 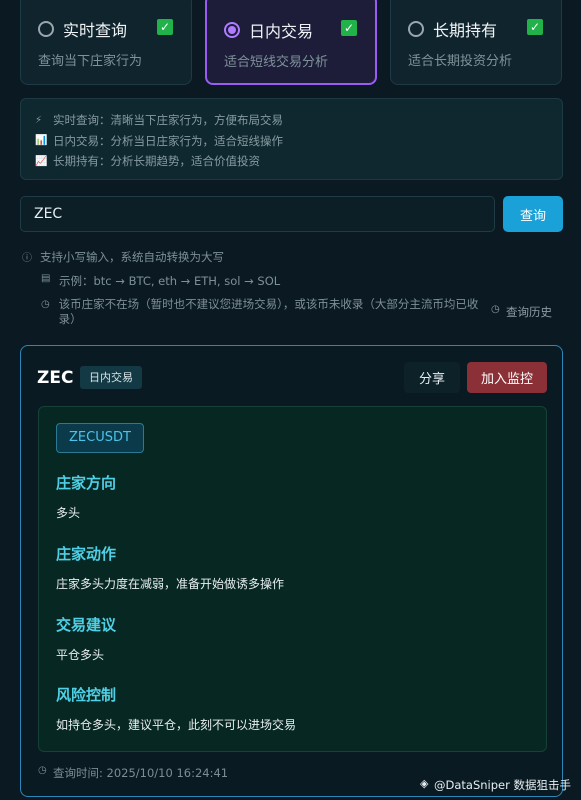 I want to click on document-icon: ▤, so click(x=46, y=278).